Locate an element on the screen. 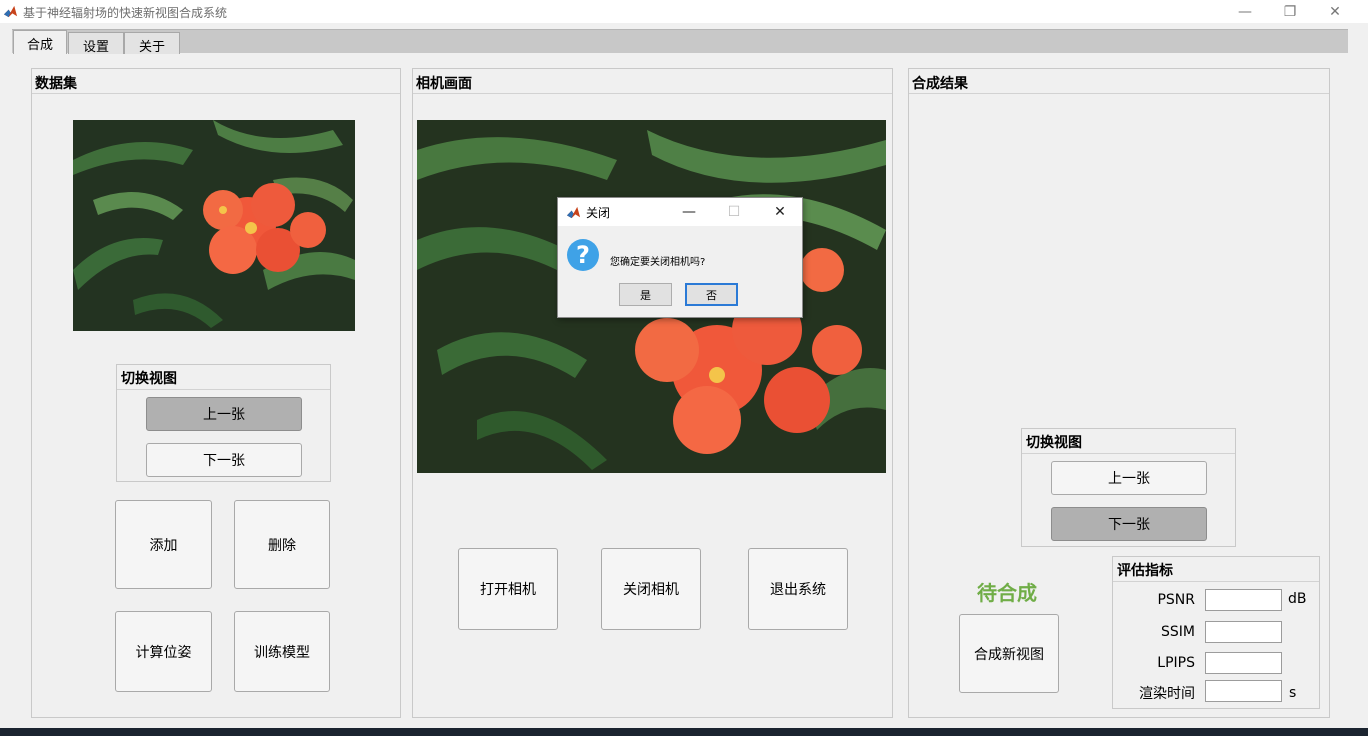 The width and height of the screenshot is (1368, 736). synthesis-status: 待合成 is located at coordinates (1007, 593).